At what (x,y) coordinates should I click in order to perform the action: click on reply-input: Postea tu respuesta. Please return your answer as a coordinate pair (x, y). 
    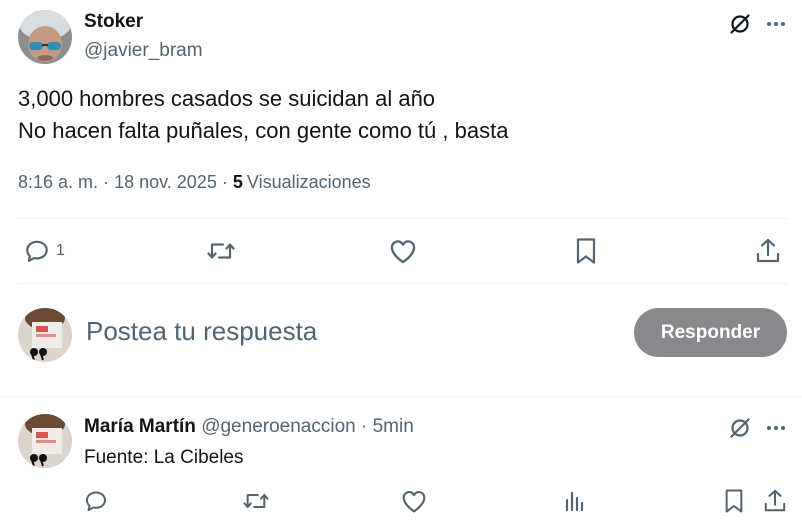
    Looking at the image, I should click on (201, 331).